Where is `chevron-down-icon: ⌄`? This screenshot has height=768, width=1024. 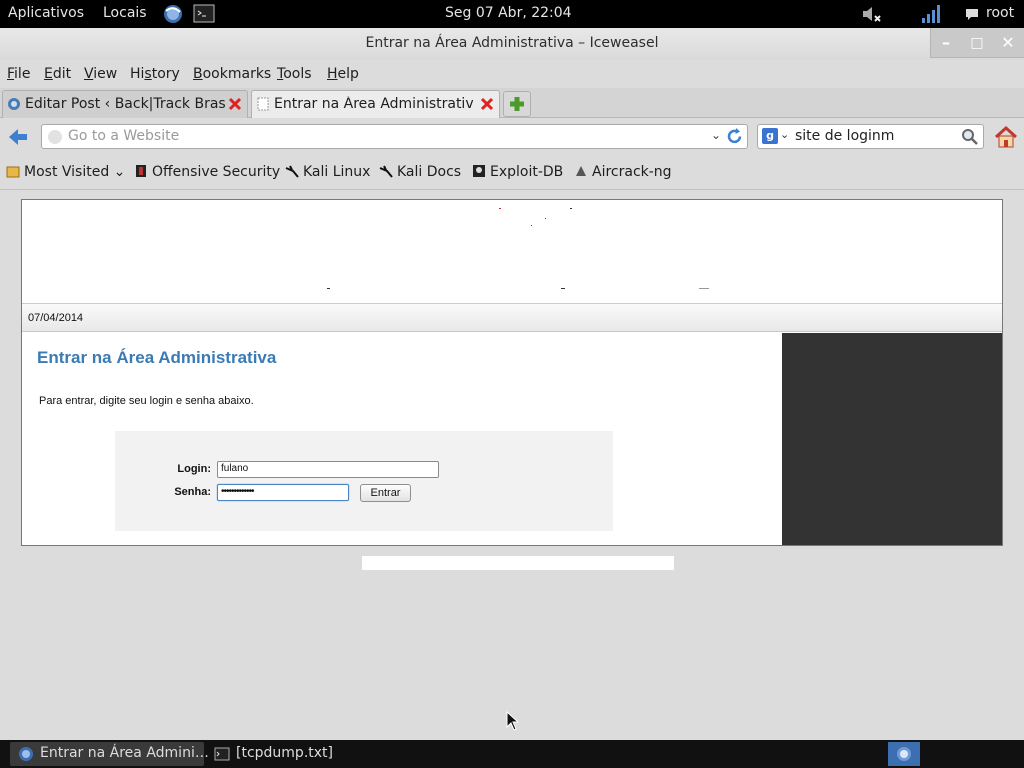
chevron-down-icon: ⌄ is located at coordinates (117, 172).